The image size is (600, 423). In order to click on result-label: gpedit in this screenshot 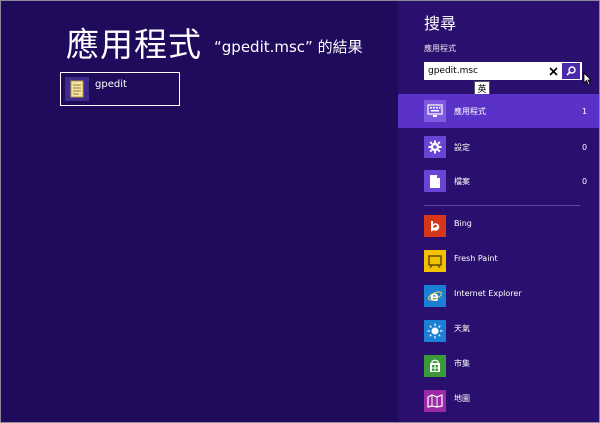, I will do `click(111, 84)`.